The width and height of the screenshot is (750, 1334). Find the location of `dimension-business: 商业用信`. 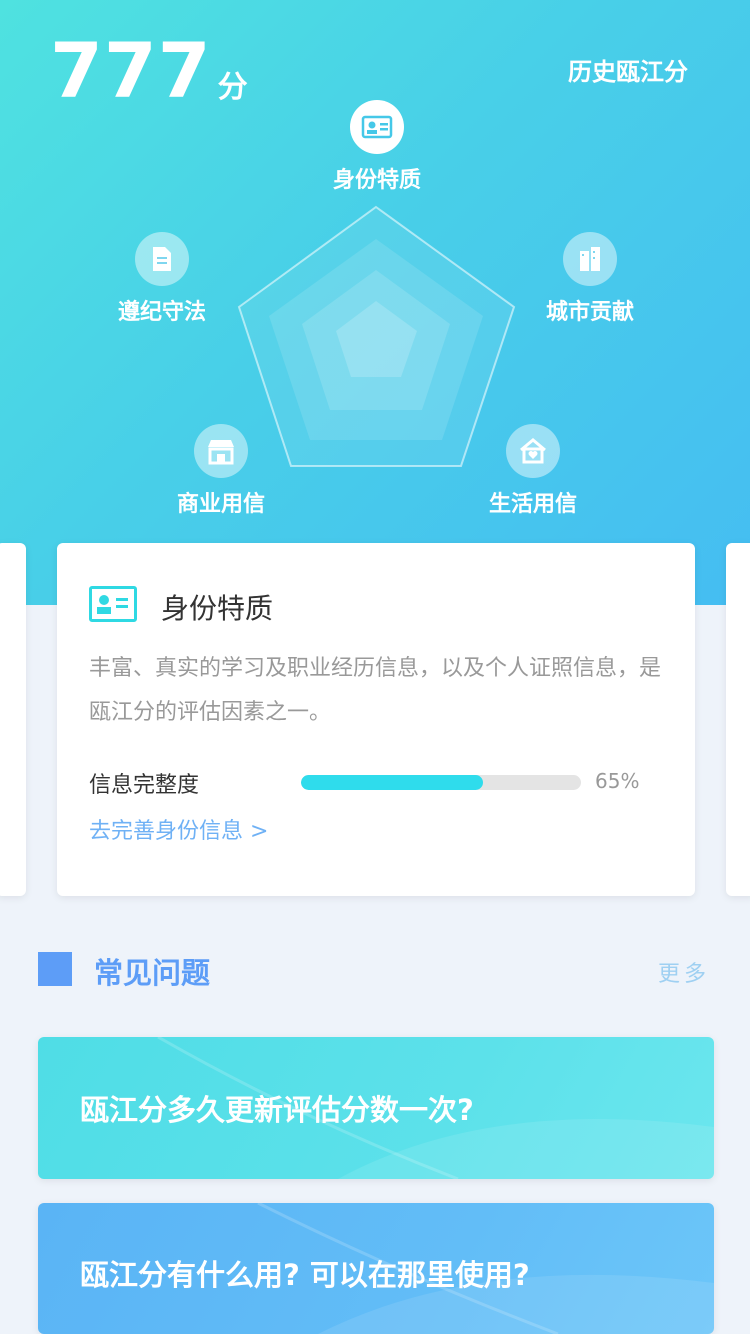

dimension-business: 商业用信 is located at coordinates (221, 471).